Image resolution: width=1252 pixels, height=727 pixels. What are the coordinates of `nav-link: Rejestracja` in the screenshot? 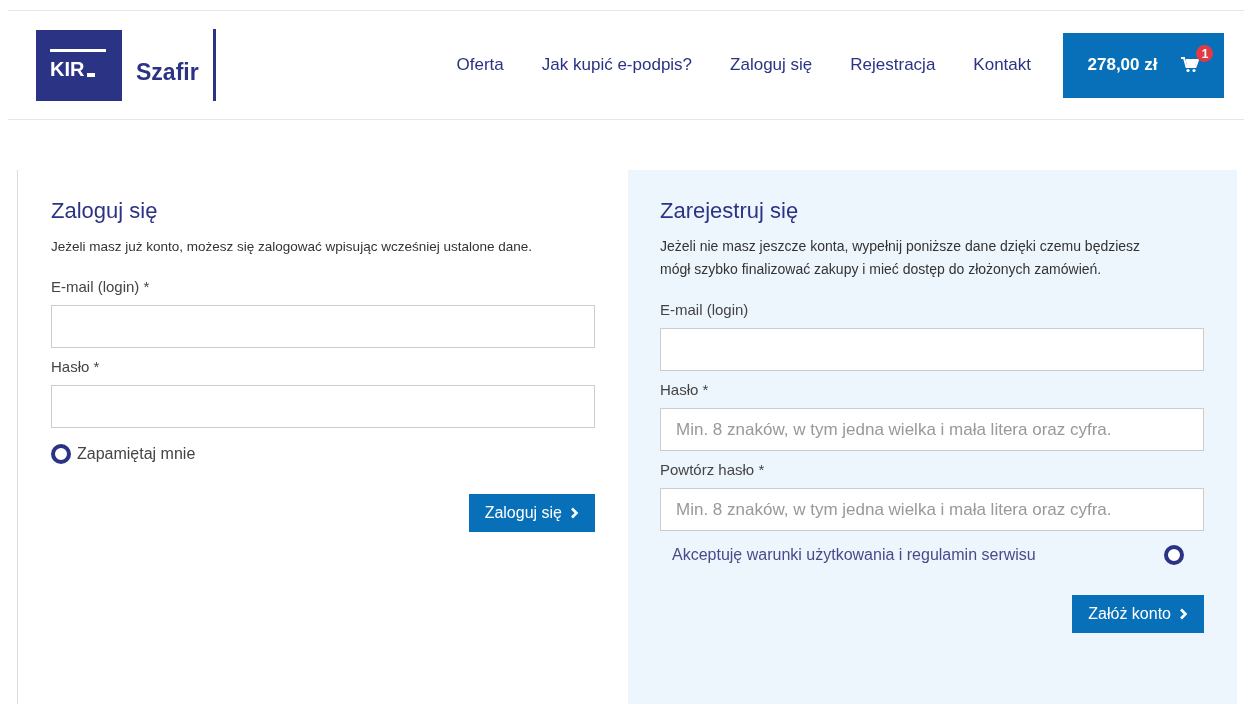 It's located at (893, 65).